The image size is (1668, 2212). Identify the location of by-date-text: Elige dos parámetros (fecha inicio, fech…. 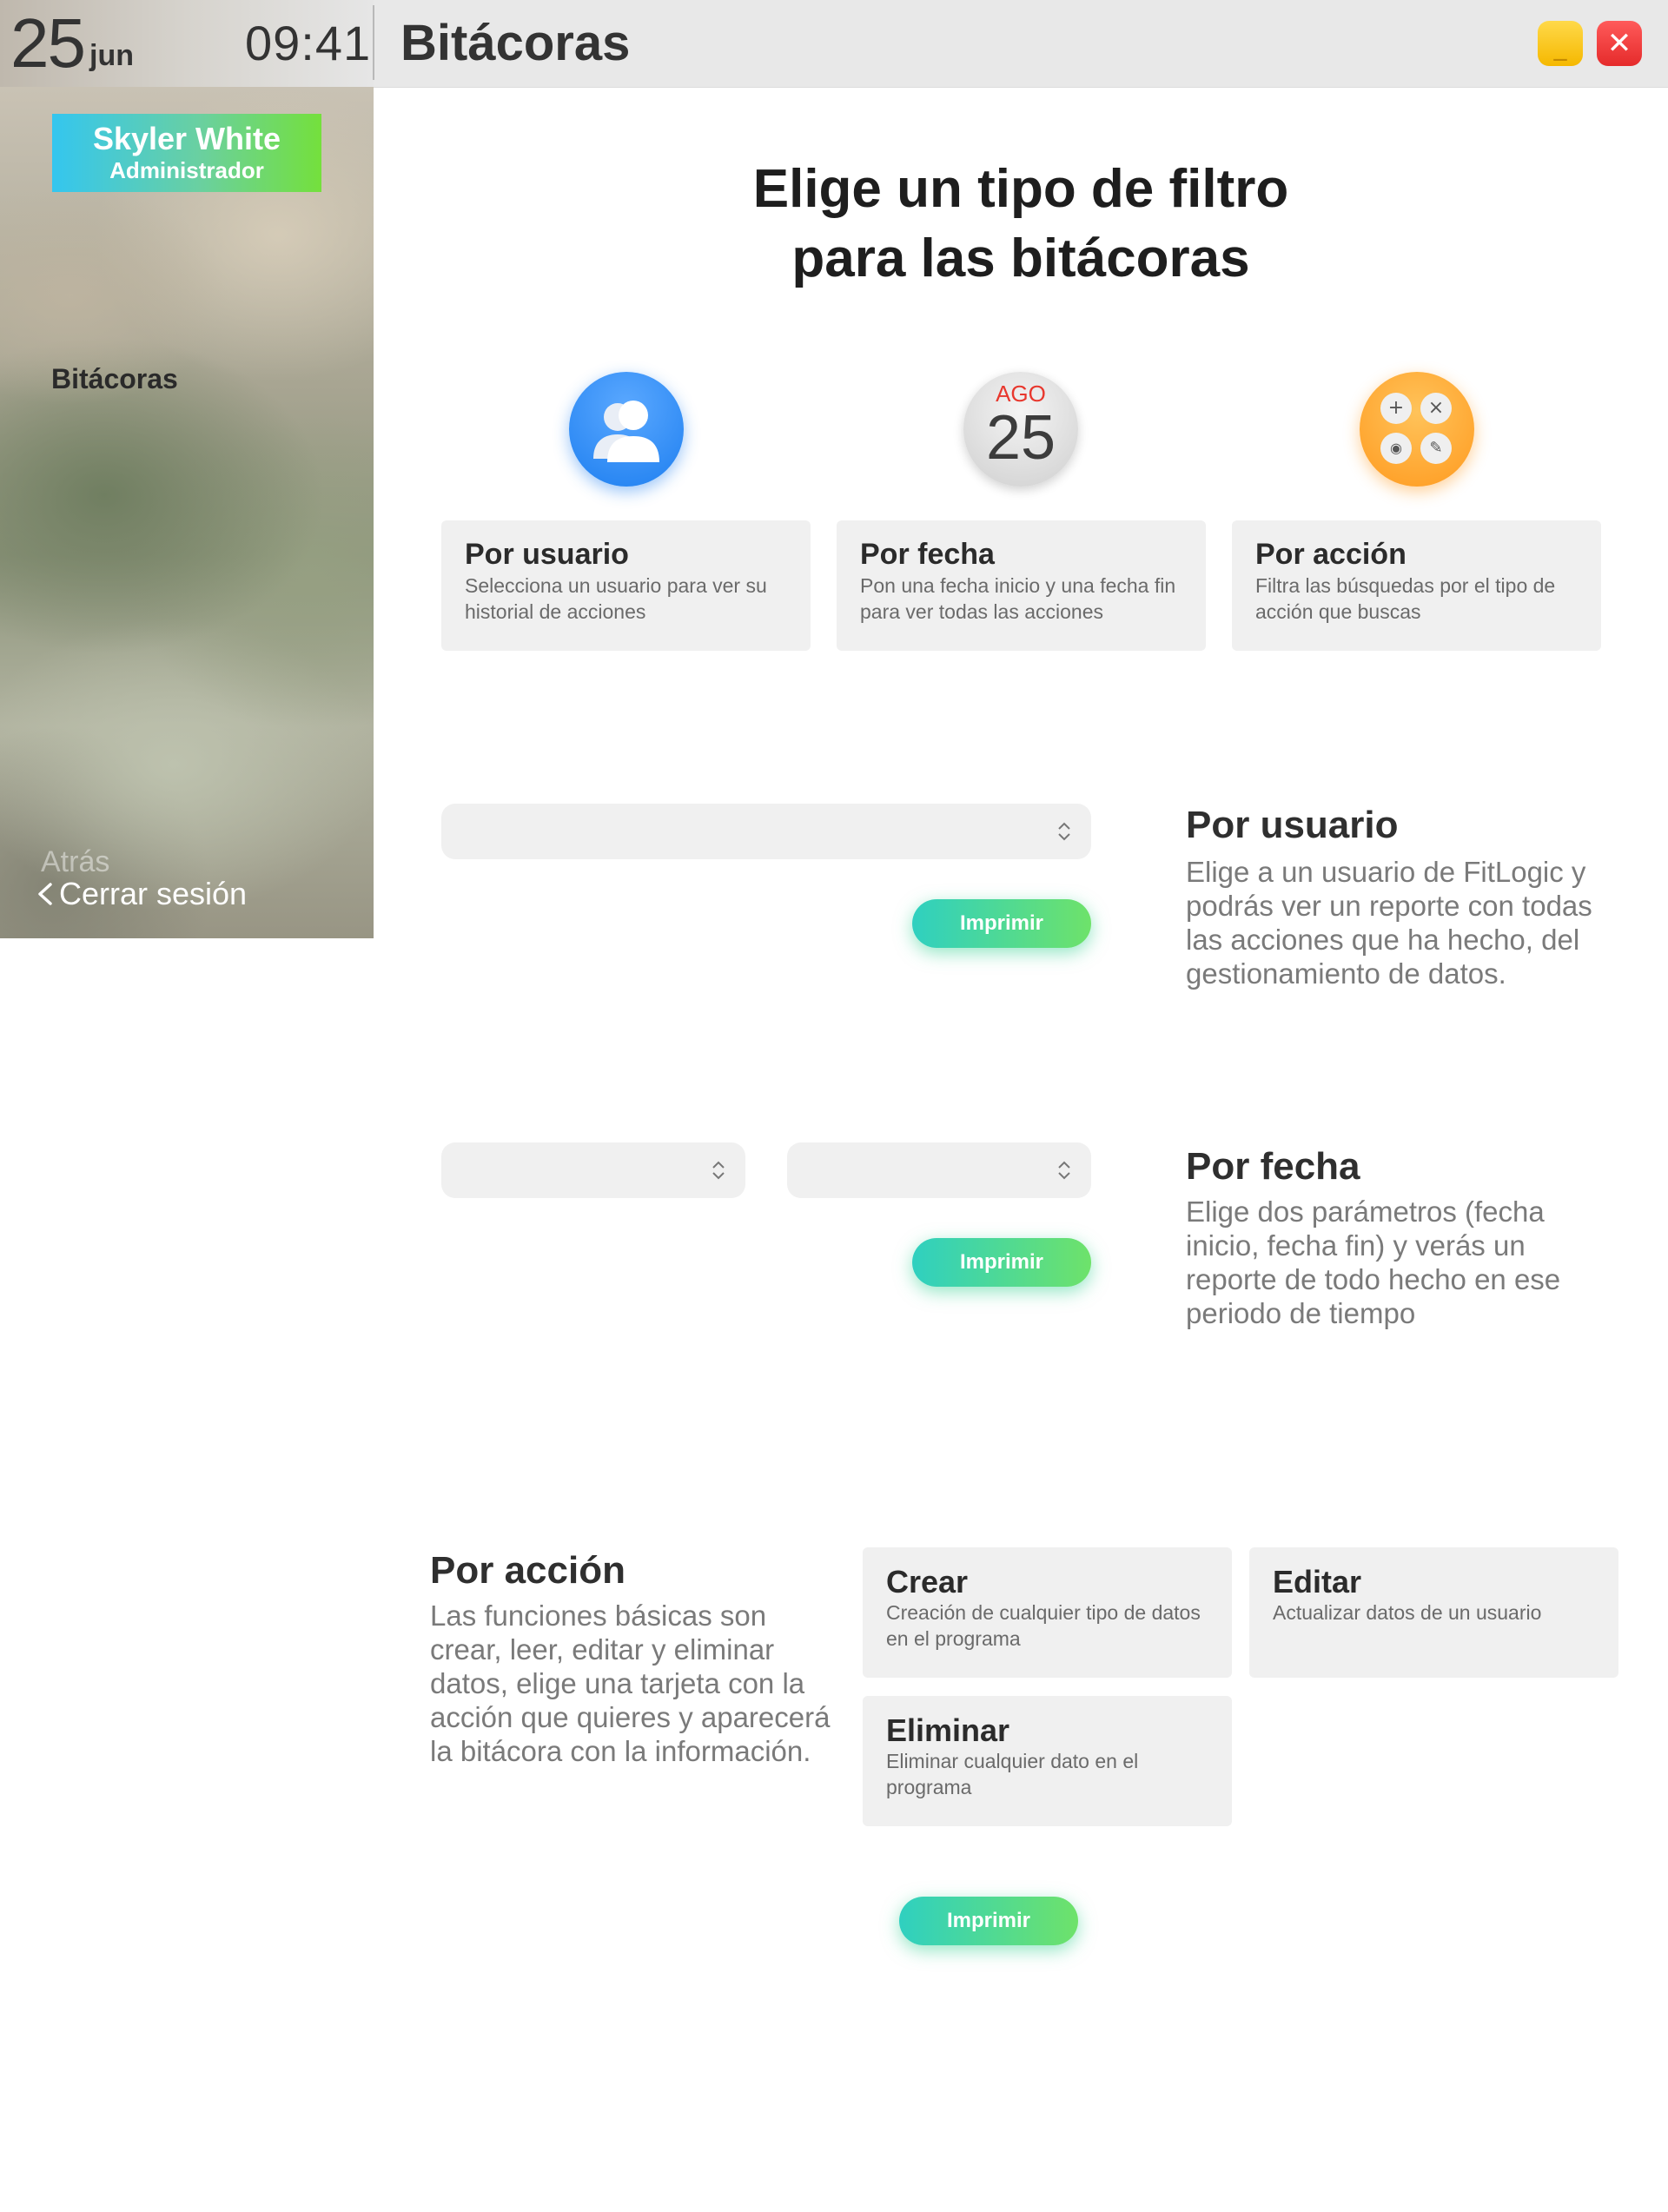
(1373, 1262).